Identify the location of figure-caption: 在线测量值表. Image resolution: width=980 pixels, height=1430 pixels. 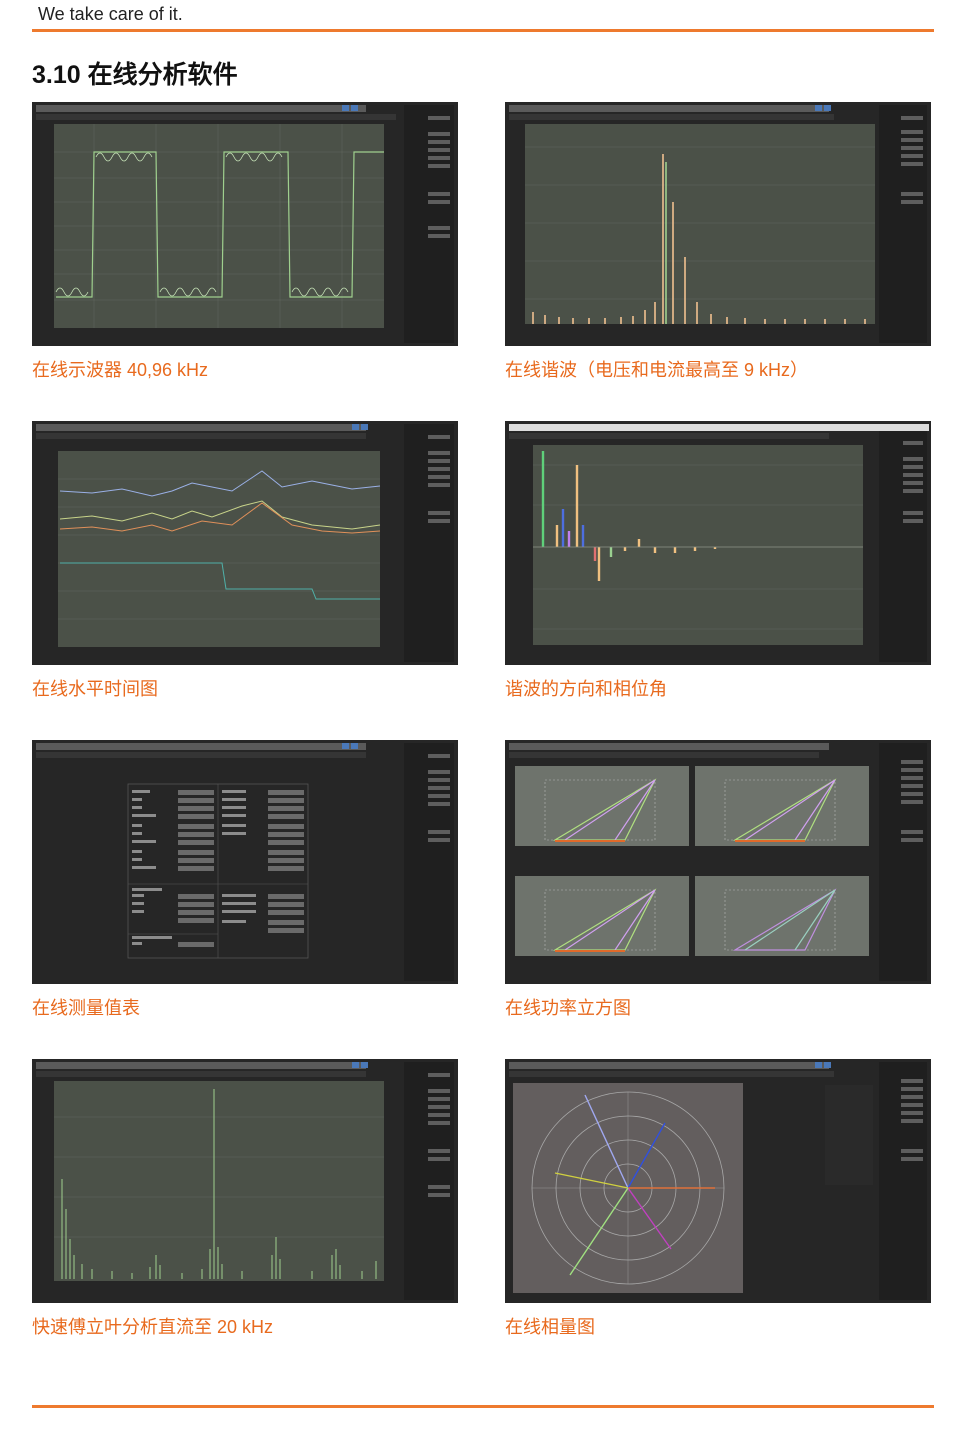
(86, 1008).